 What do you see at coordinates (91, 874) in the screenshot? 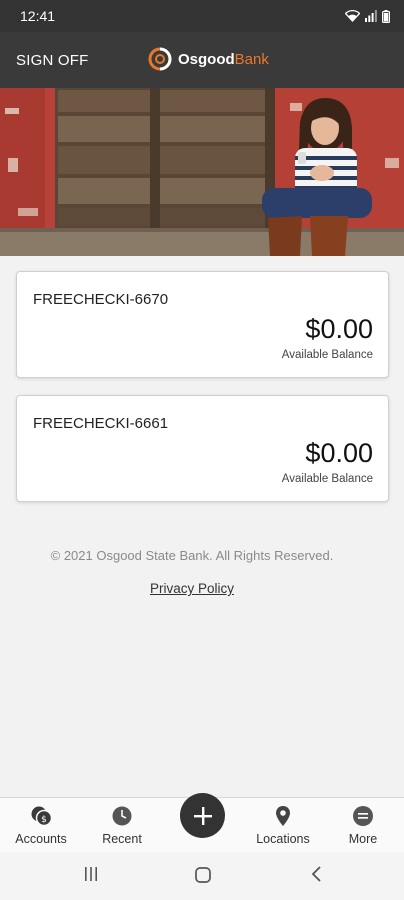
I see `recent-apps-icon` at bounding box center [91, 874].